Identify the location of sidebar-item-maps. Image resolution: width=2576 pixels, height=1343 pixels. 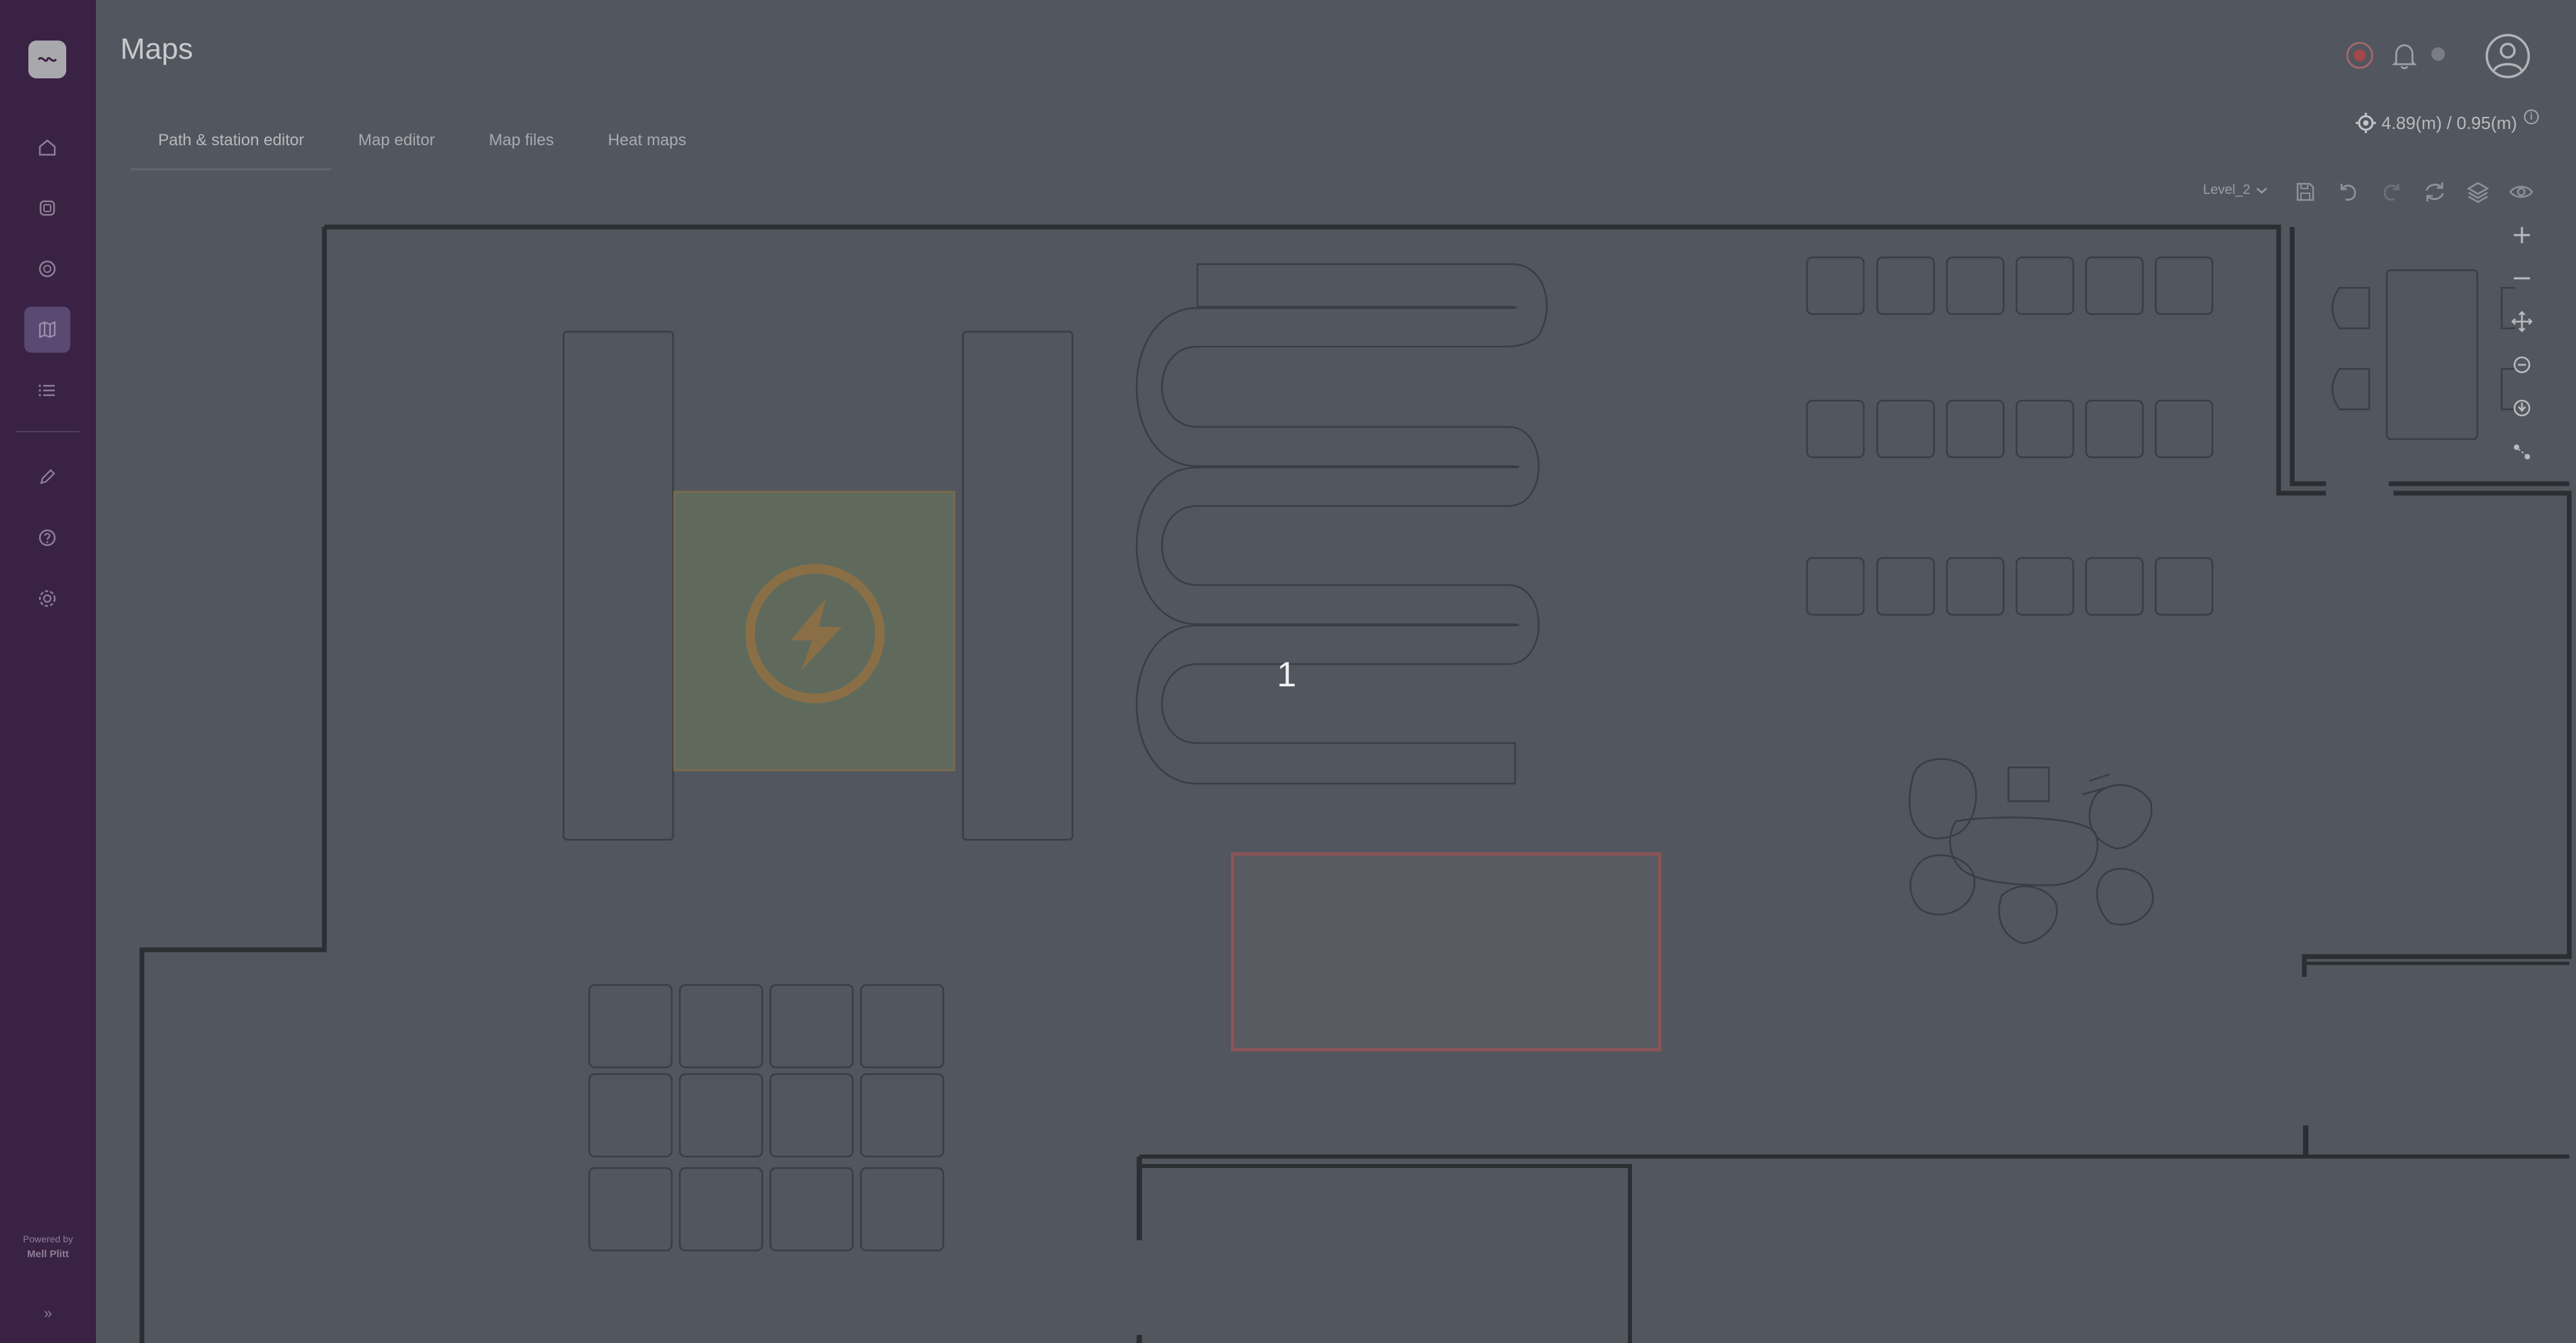
(47, 330).